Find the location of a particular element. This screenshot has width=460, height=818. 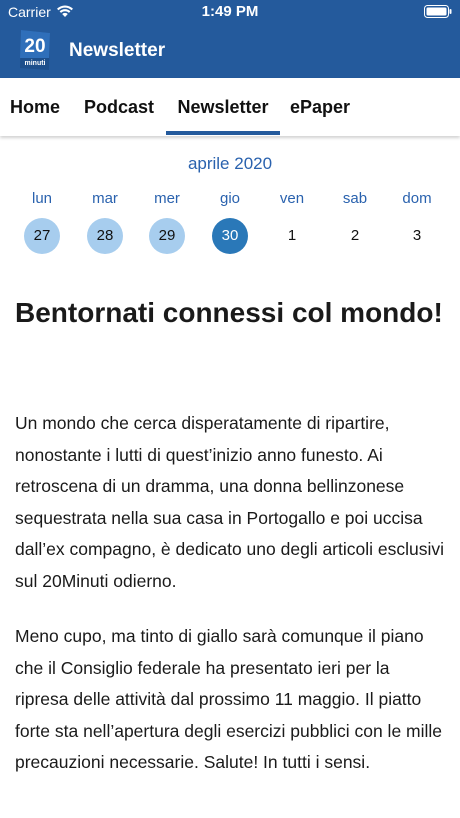

weekday-label: lun is located at coordinates (42, 198).